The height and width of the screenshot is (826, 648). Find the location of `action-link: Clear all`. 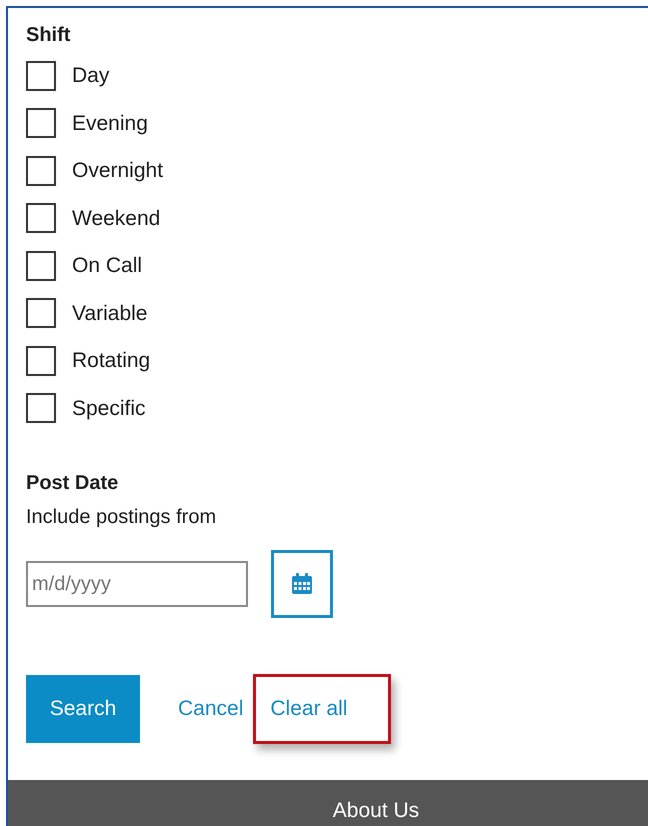

action-link: Clear all is located at coordinates (309, 709).